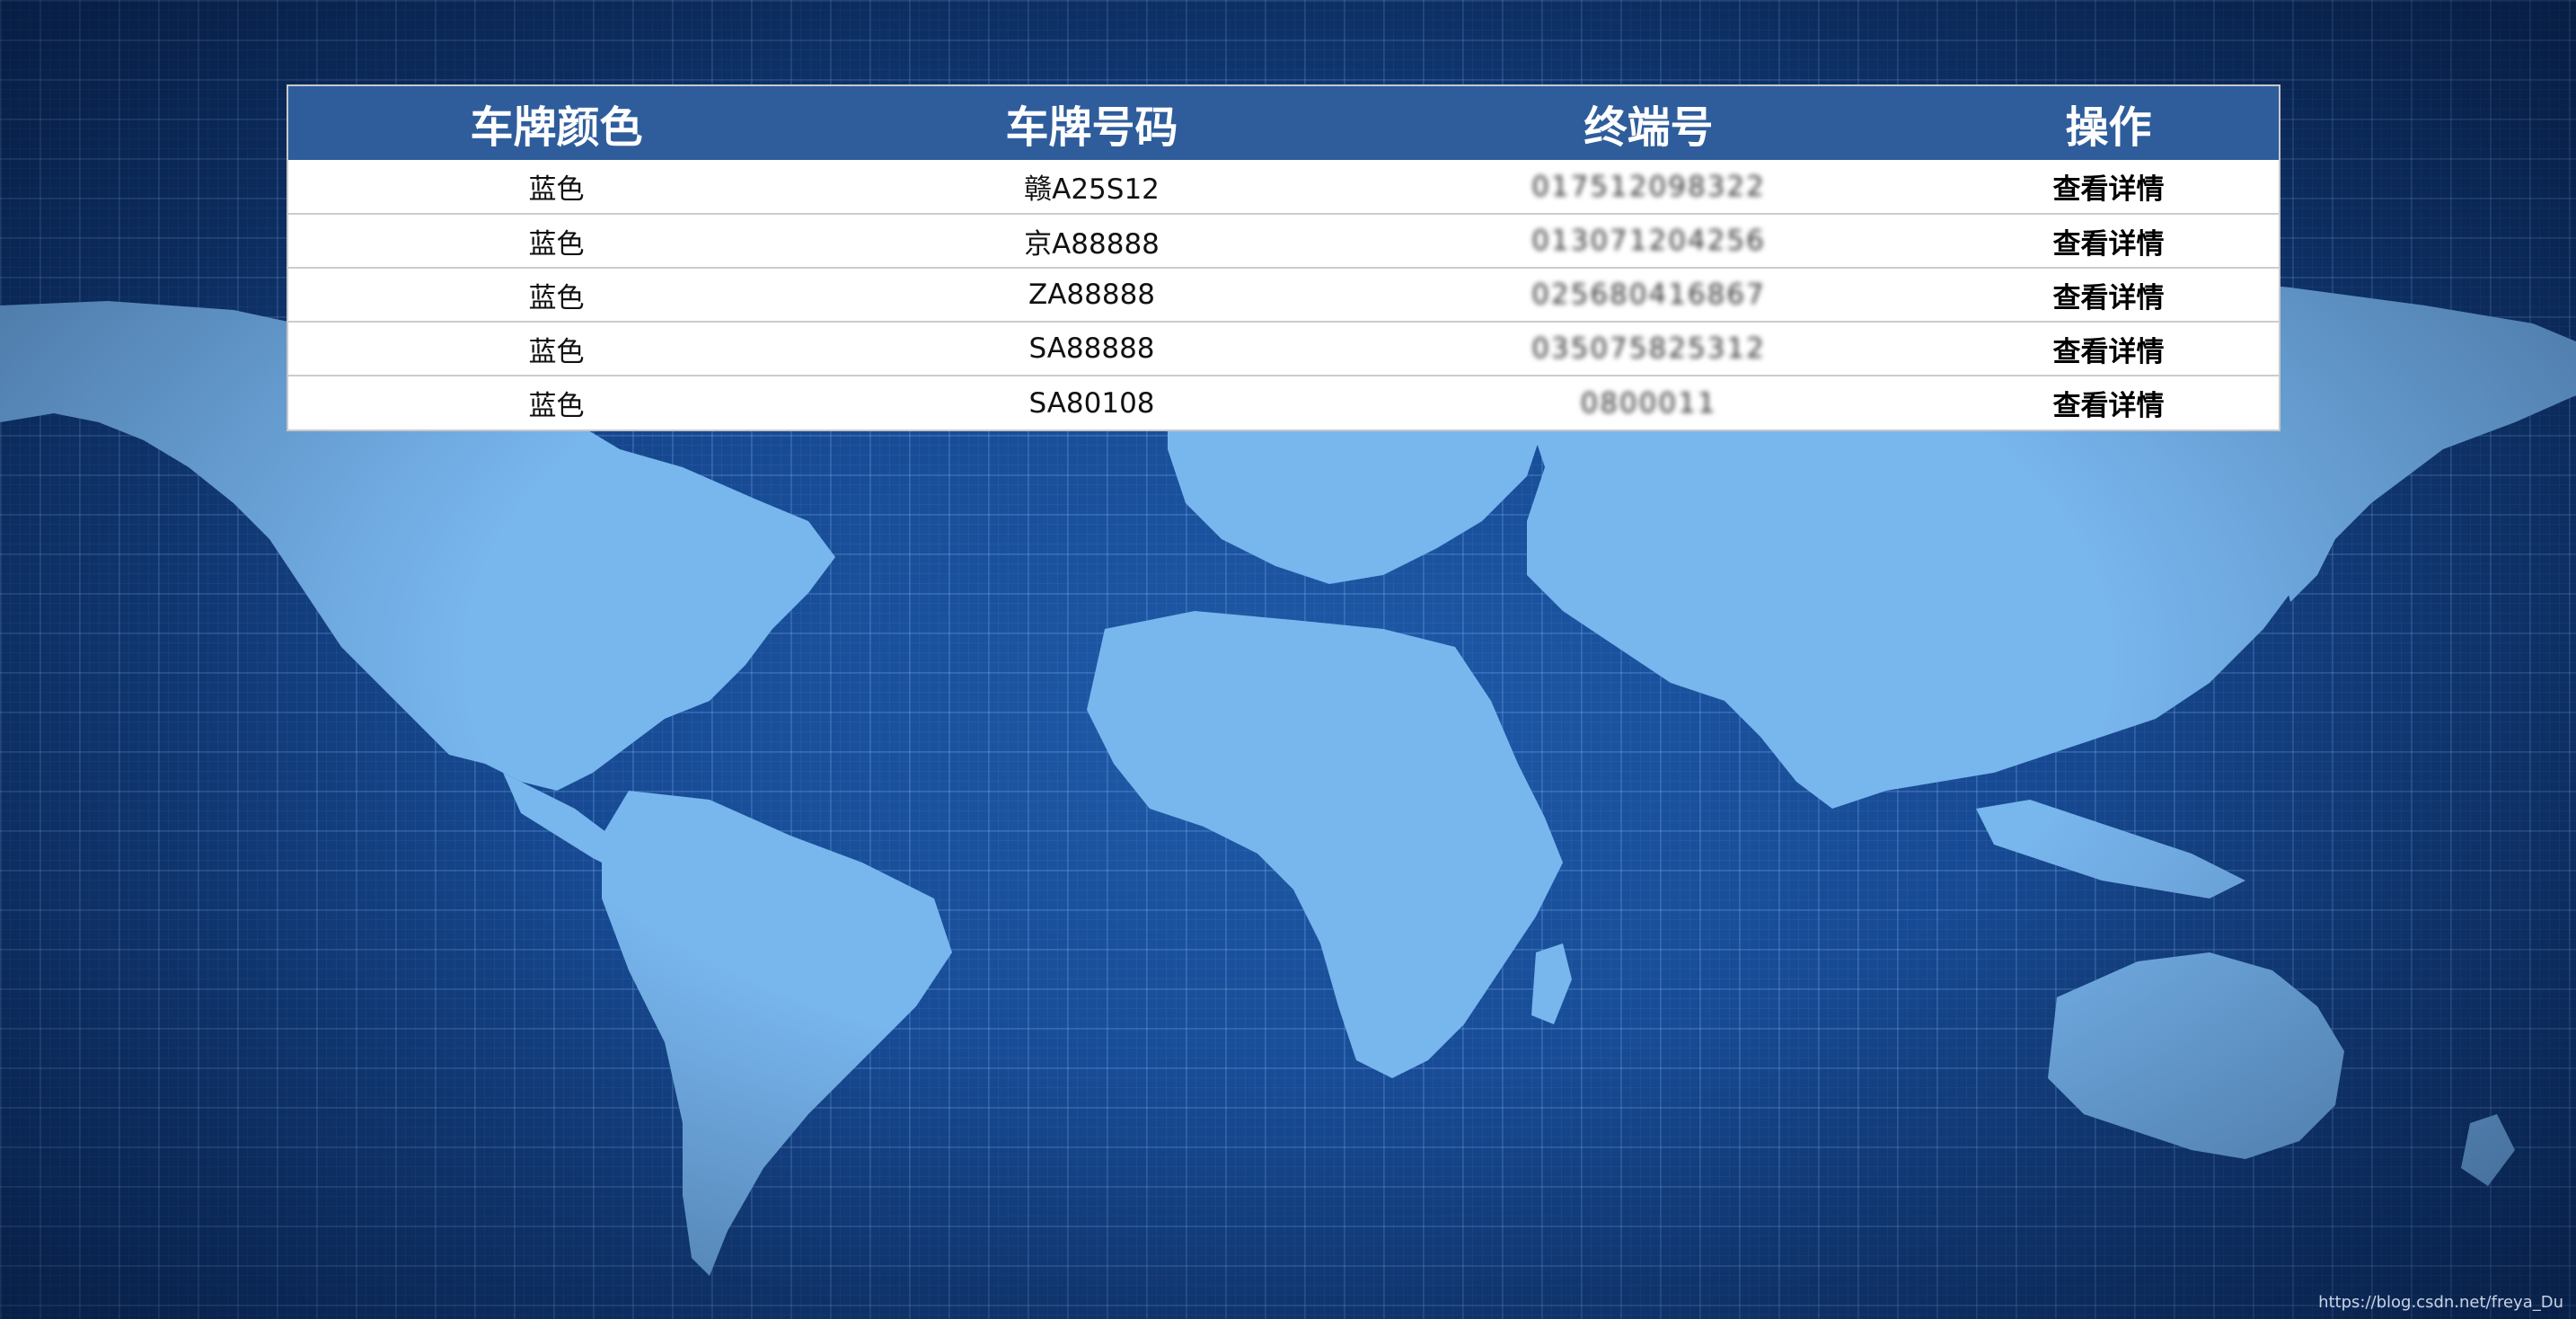 This screenshot has height=1319, width=2576. I want to click on table-row: 蓝色 京A88888 013071204256 查看详情, so click(1283, 240).